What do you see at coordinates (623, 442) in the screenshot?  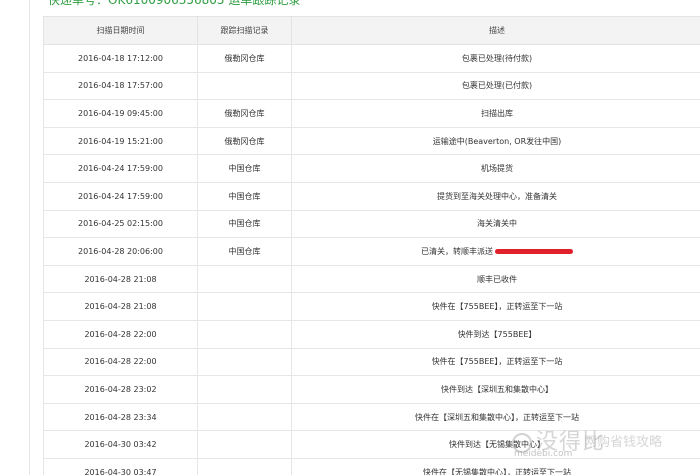 I see `watermark-slogan: 网购省钱攻略` at bounding box center [623, 442].